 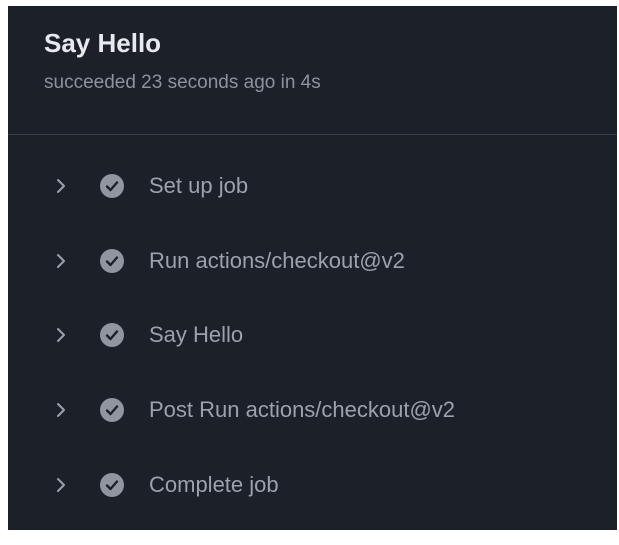 I want to click on job-status: succeeded 23 seconds ago in 4s, so click(x=182, y=82).